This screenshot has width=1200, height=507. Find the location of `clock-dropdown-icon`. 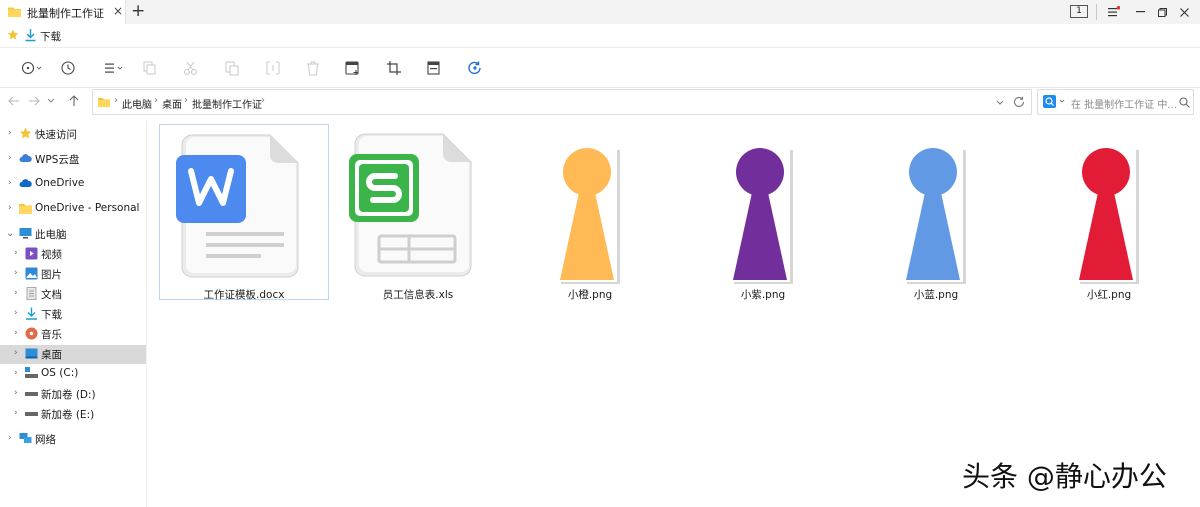

clock-dropdown-icon is located at coordinates (31, 68).